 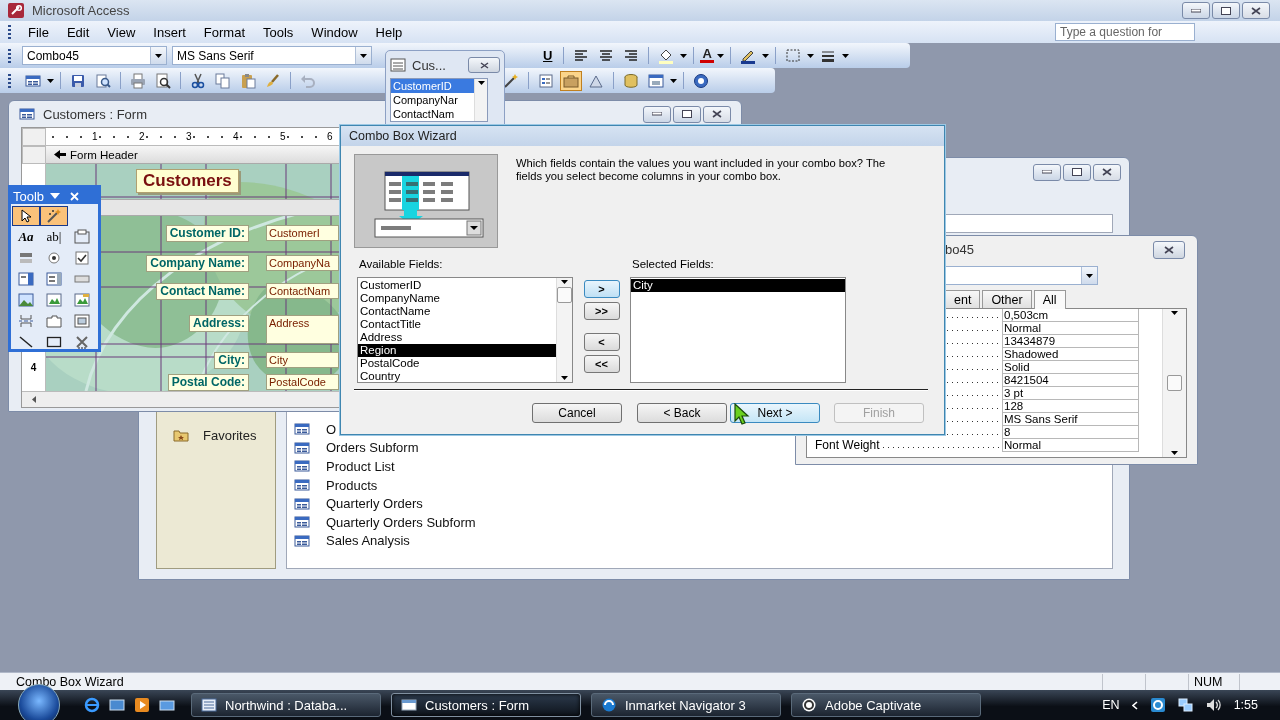 I want to click on instruction-text: Which fields contain the values you want included in your combo box? The fields you select become columns in your combo box., so click(x=701, y=170).